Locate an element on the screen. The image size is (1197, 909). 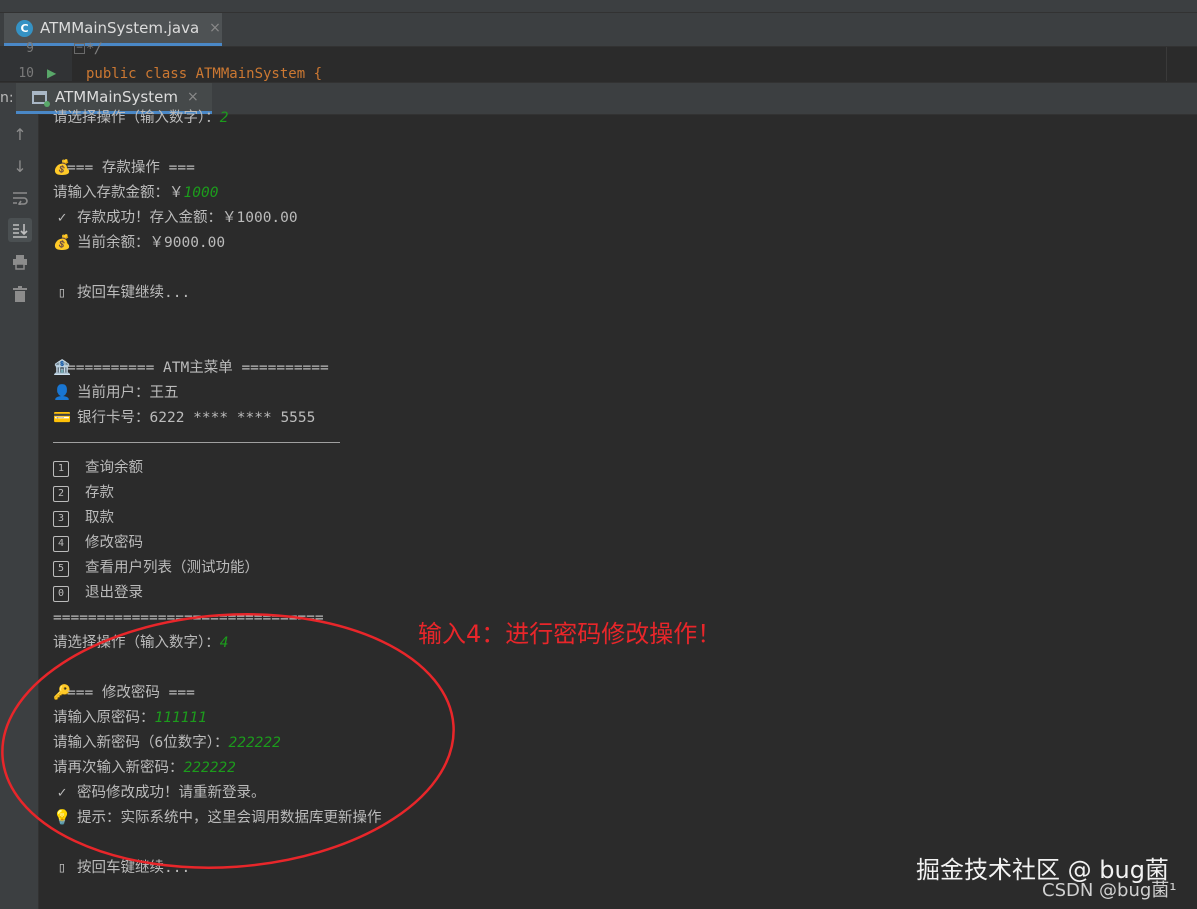
menu-item-label: 查看用户列表（测试功能） is located at coordinates (172, 568).